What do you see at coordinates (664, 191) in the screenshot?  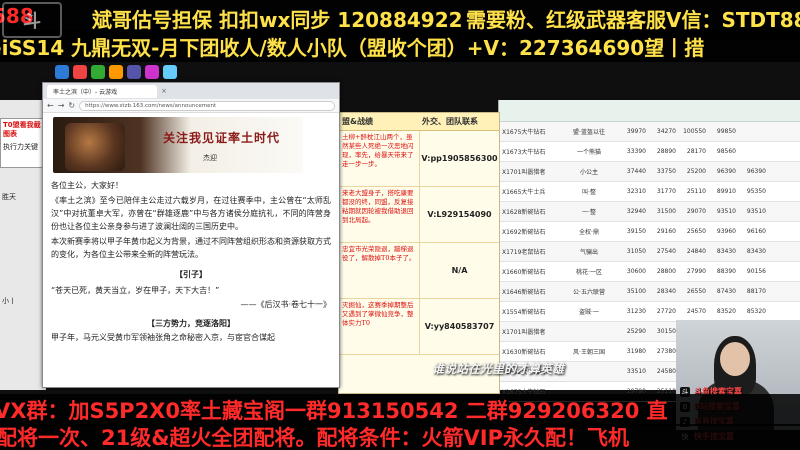 I see `sheet-cell: 31770` at bounding box center [664, 191].